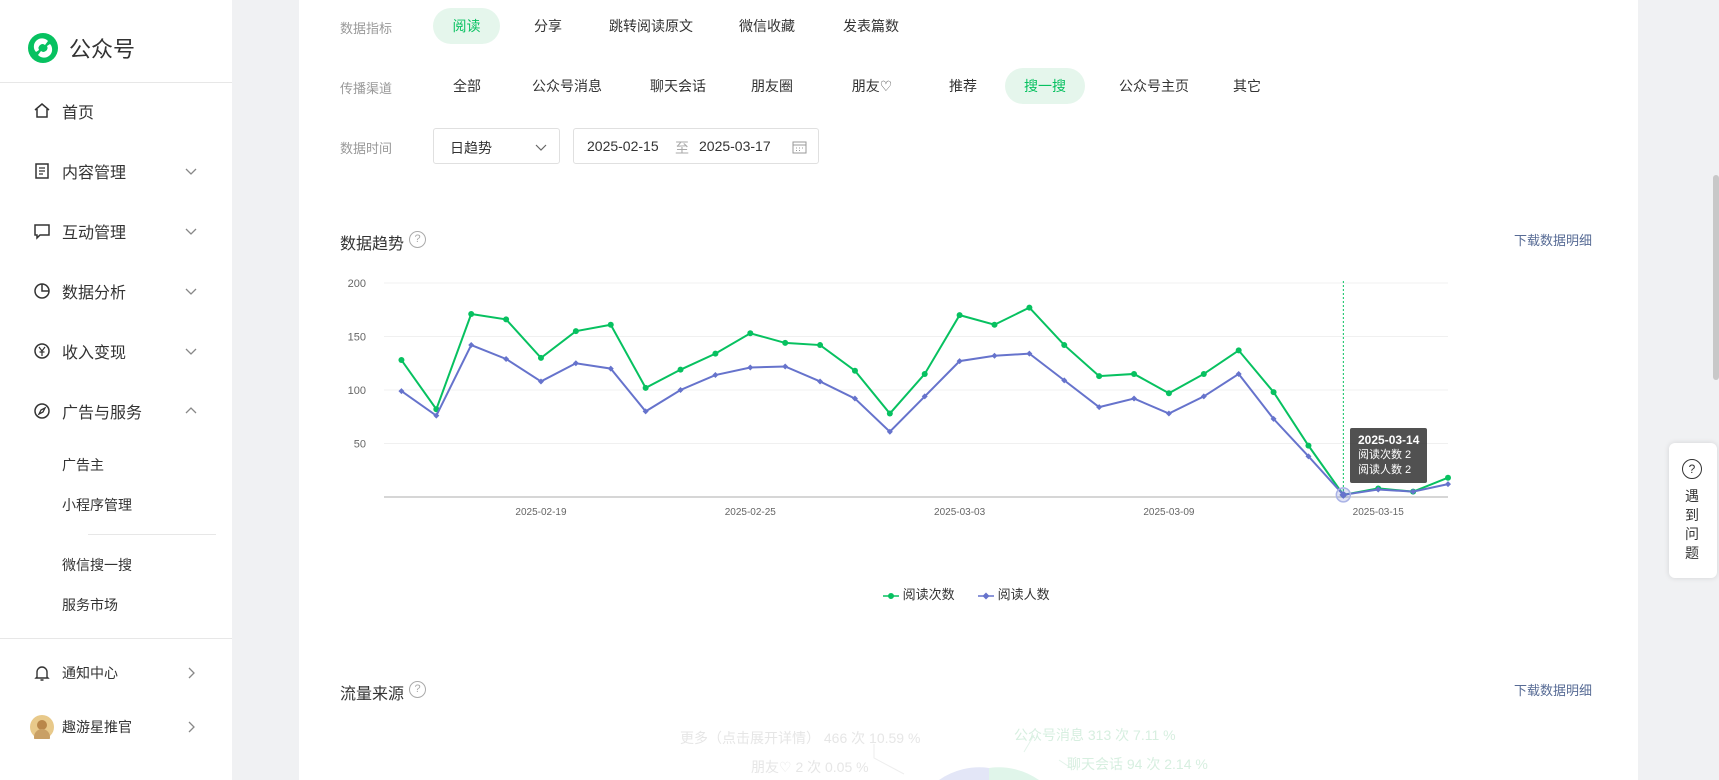 This screenshot has height=780, width=1719. I want to click on x-tick-label: 2025-02-25, so click(751, 512).